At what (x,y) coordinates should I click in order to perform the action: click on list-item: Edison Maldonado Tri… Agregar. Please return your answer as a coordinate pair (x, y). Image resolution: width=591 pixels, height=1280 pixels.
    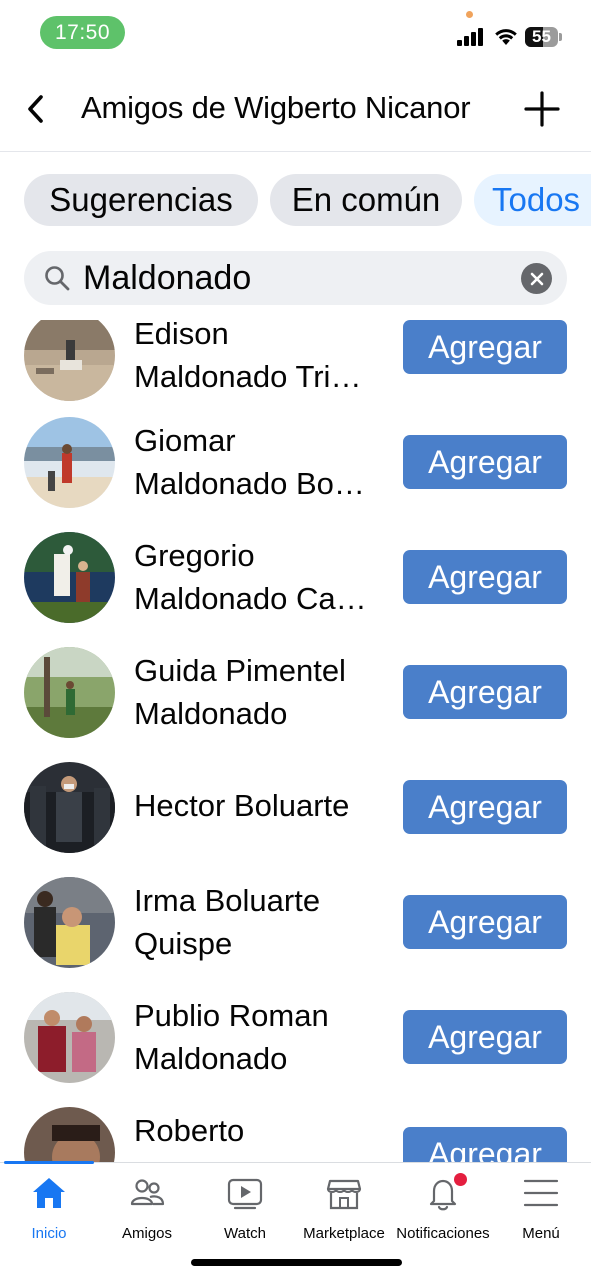
    Looking at the image, I should click on (295, 366).